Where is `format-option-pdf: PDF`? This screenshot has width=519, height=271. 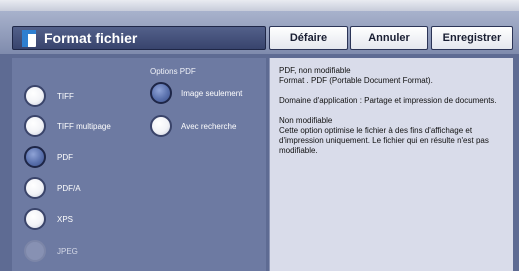
format-option-pdf: PDF is located at coordinates (48, 157).